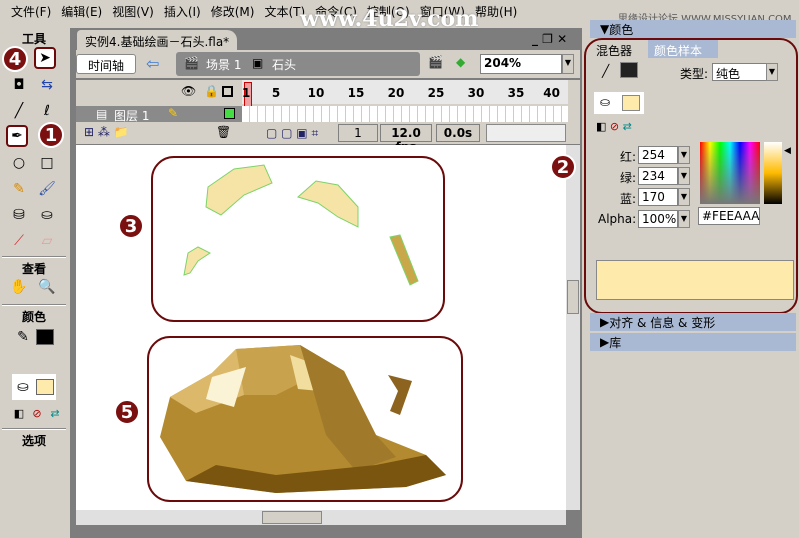 This screenshot has height=538, width=799. I want to click on timeline-hscrollbar, so click(526, 133).